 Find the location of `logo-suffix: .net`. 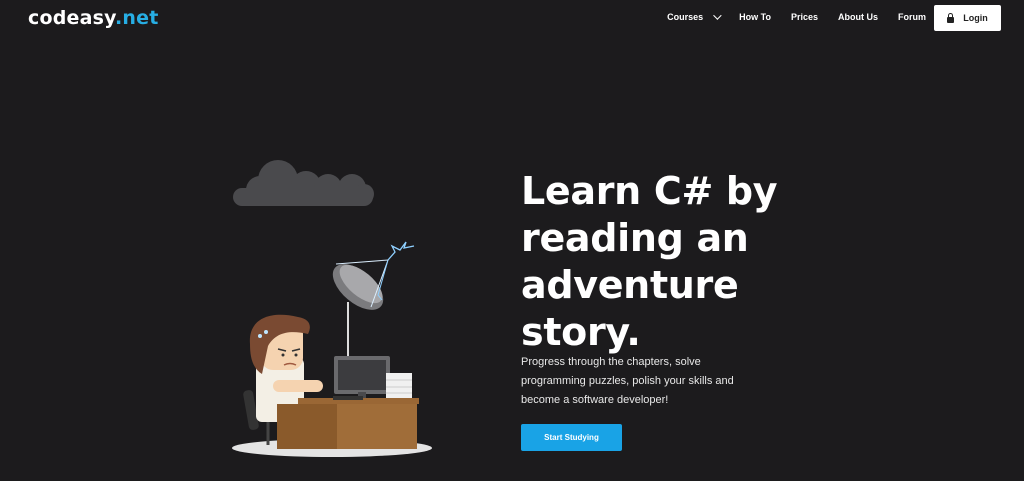

logo-suffix: .net is located at coordinates (136, 18).